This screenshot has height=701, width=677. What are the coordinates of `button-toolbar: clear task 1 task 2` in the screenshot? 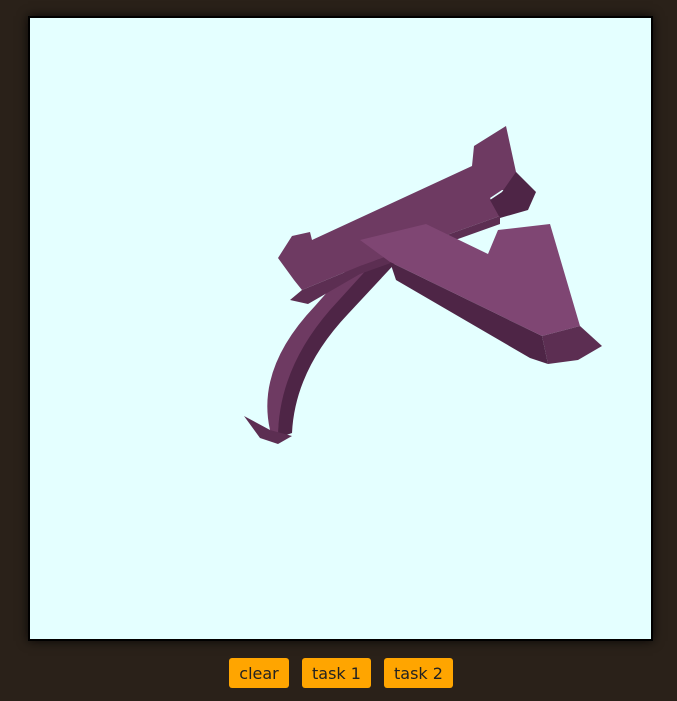 It's located at (338, 673).